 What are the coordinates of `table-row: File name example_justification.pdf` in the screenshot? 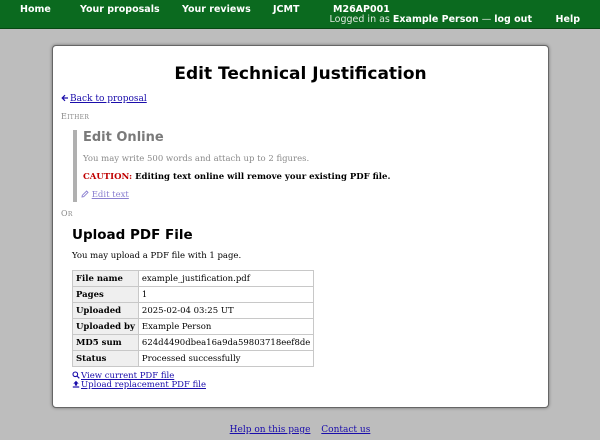 It's located at (193, 278).